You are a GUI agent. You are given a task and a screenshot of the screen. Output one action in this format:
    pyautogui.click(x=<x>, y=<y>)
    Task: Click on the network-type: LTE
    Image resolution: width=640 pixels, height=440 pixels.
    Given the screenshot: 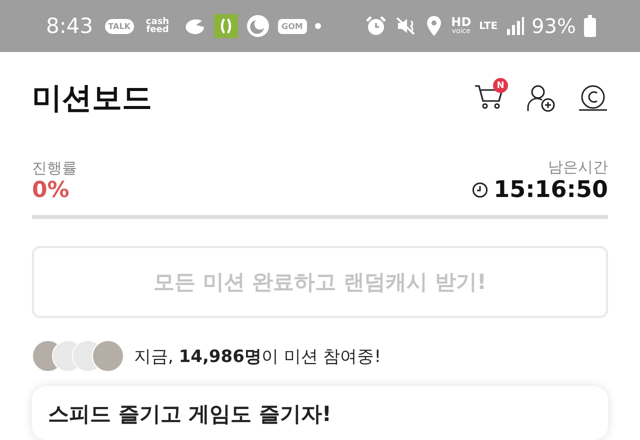 What is the action you would take?
    pyautogui.click(x=488, y=26)
    